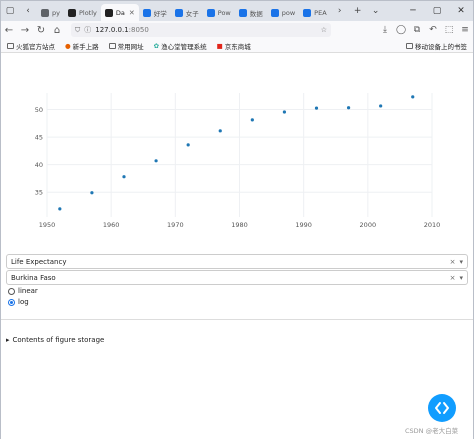  What do you see at coordinates (41, 30) in the screenshot?
I see `reload-icon: ↻` at bounding box center [41, 30].